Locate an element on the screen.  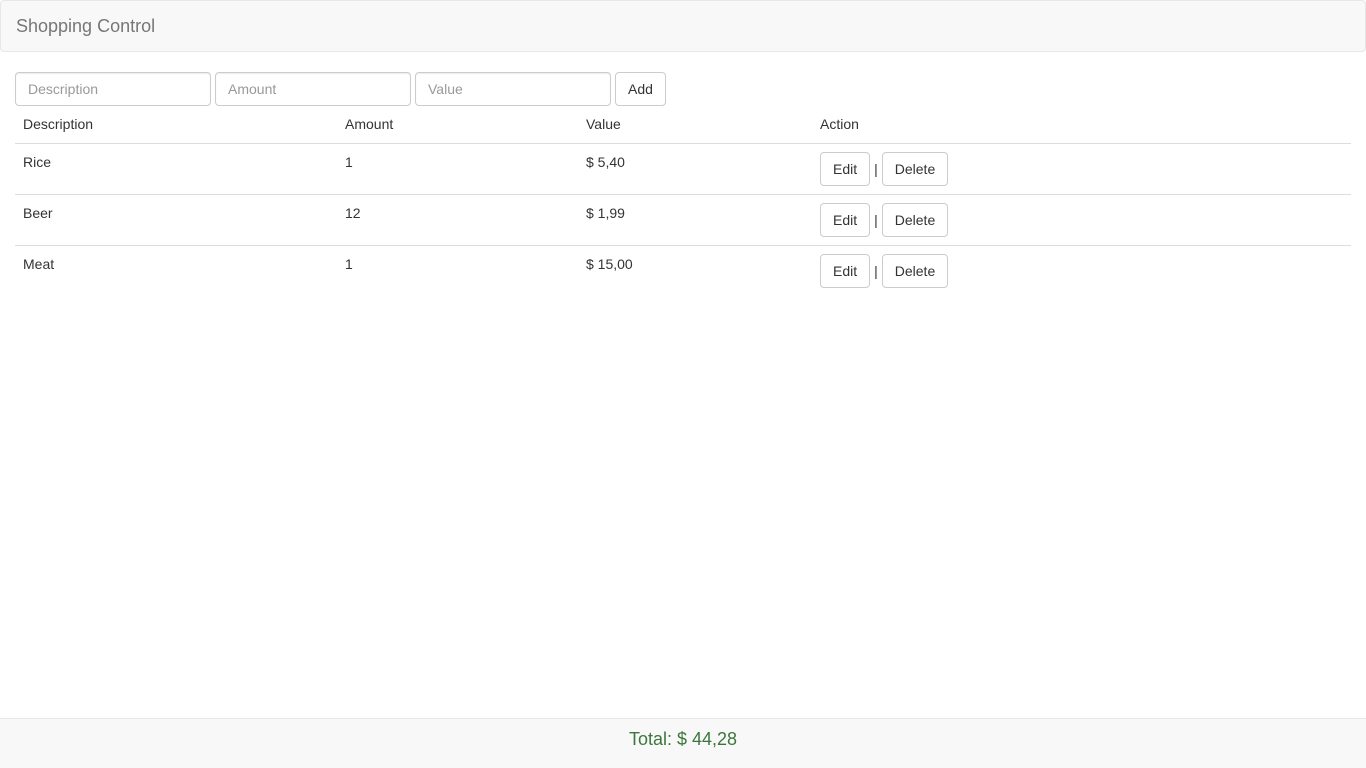
table-row: Rice 1 $ 5,40 Edit | Delete is located at coordinates (683, 169).